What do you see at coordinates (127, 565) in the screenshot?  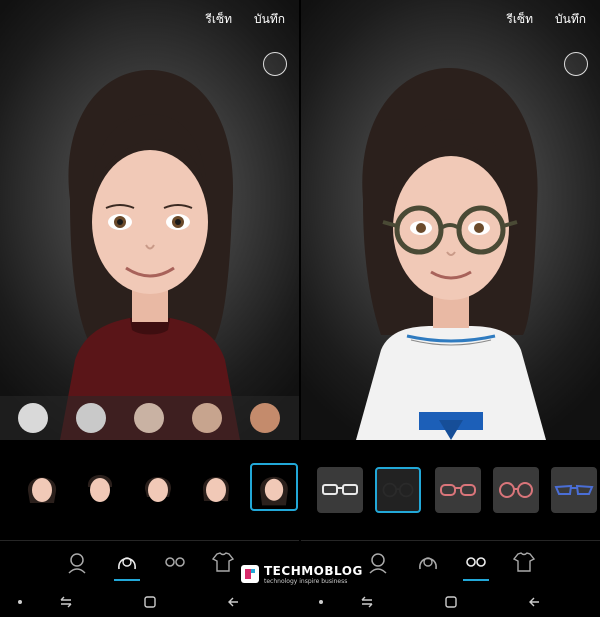 I see `hairstyle-icon` at bounding box center [127, 565].